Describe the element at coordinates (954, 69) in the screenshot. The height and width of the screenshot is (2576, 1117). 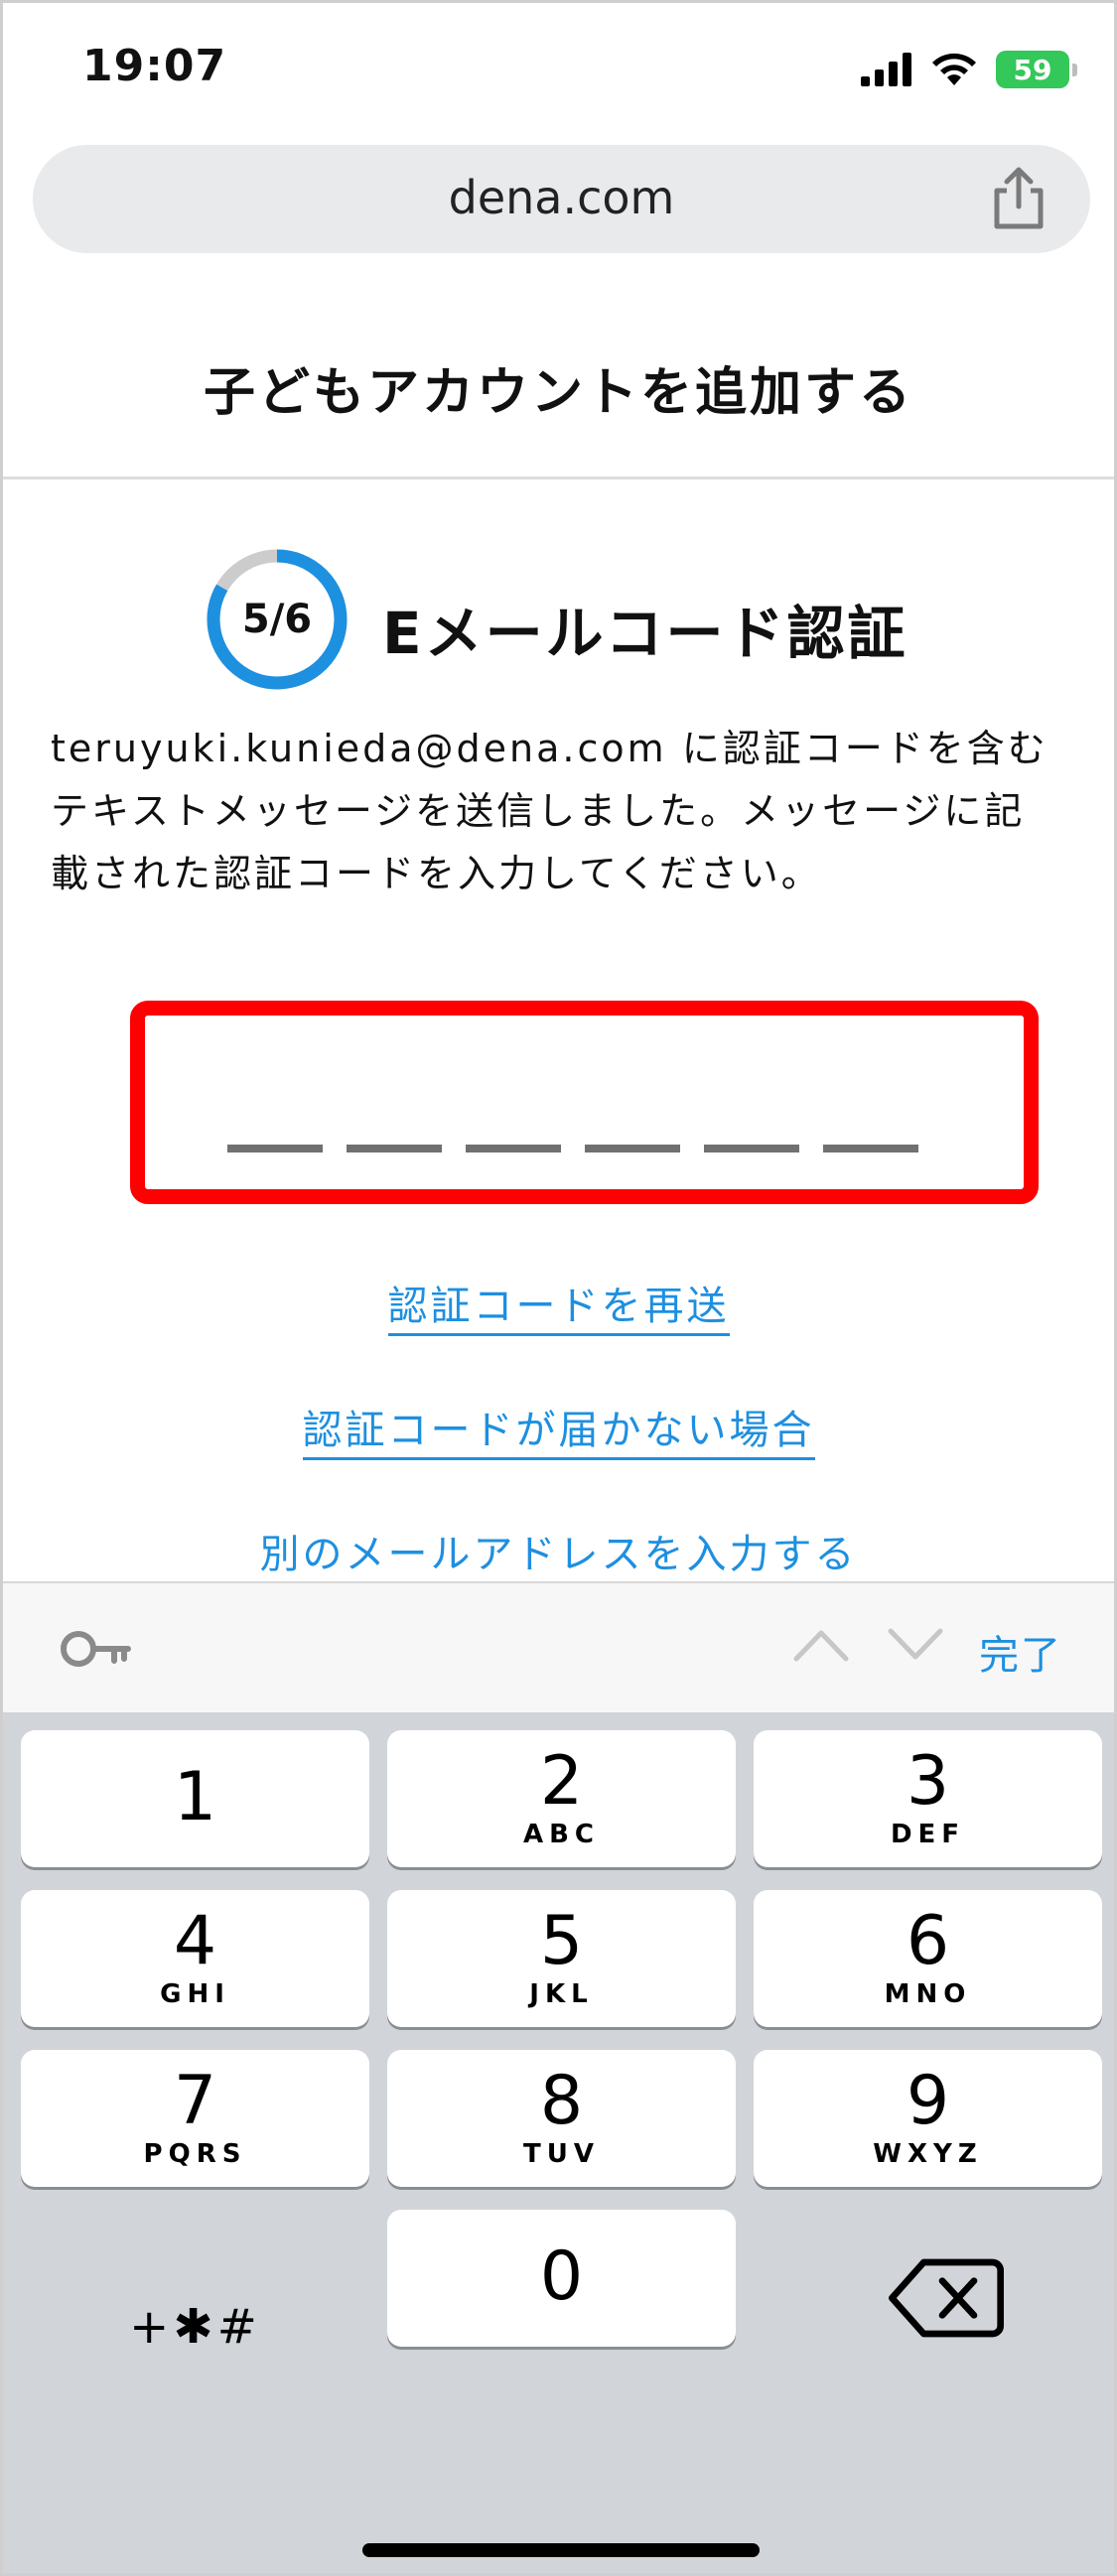
I see `wifi-icon` at that location.